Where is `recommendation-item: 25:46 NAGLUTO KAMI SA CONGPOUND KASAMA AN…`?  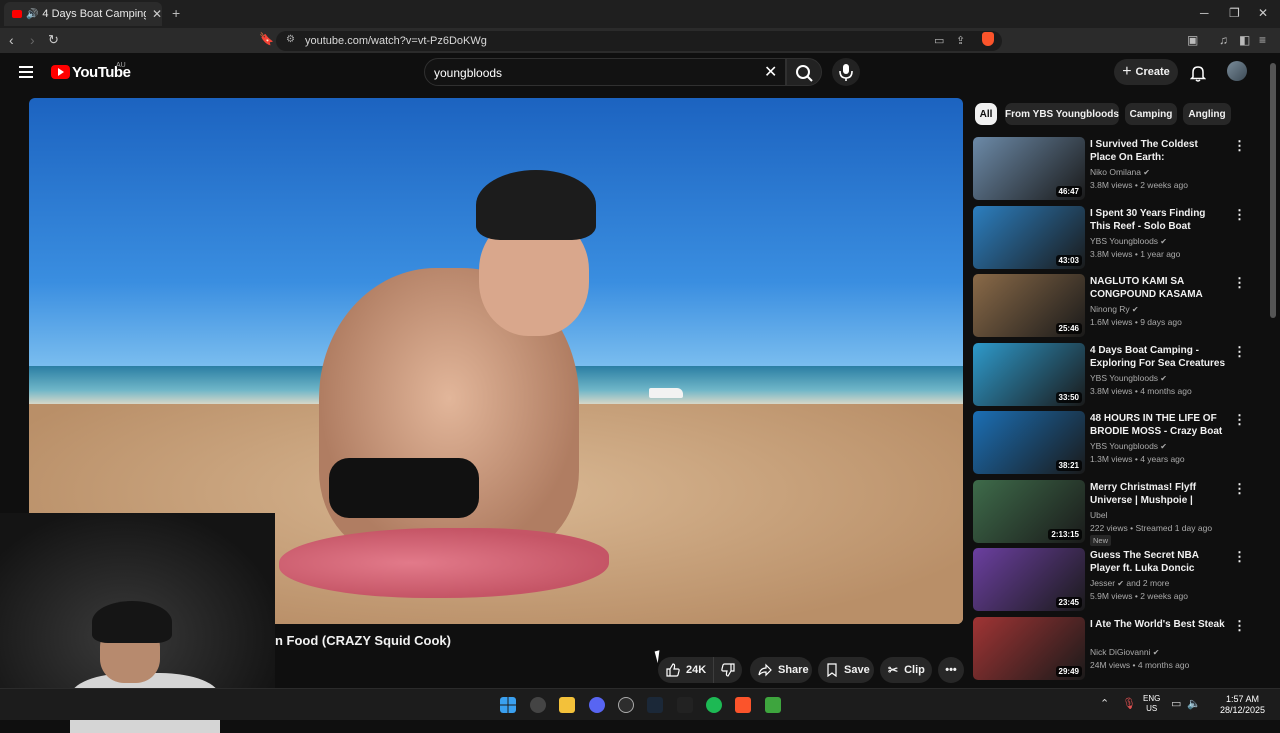 recommendation-item: 25:46 NAGLUTO KAMI SA CONGPOUND KASAMA AN… is located at coordinates (1123, 307).